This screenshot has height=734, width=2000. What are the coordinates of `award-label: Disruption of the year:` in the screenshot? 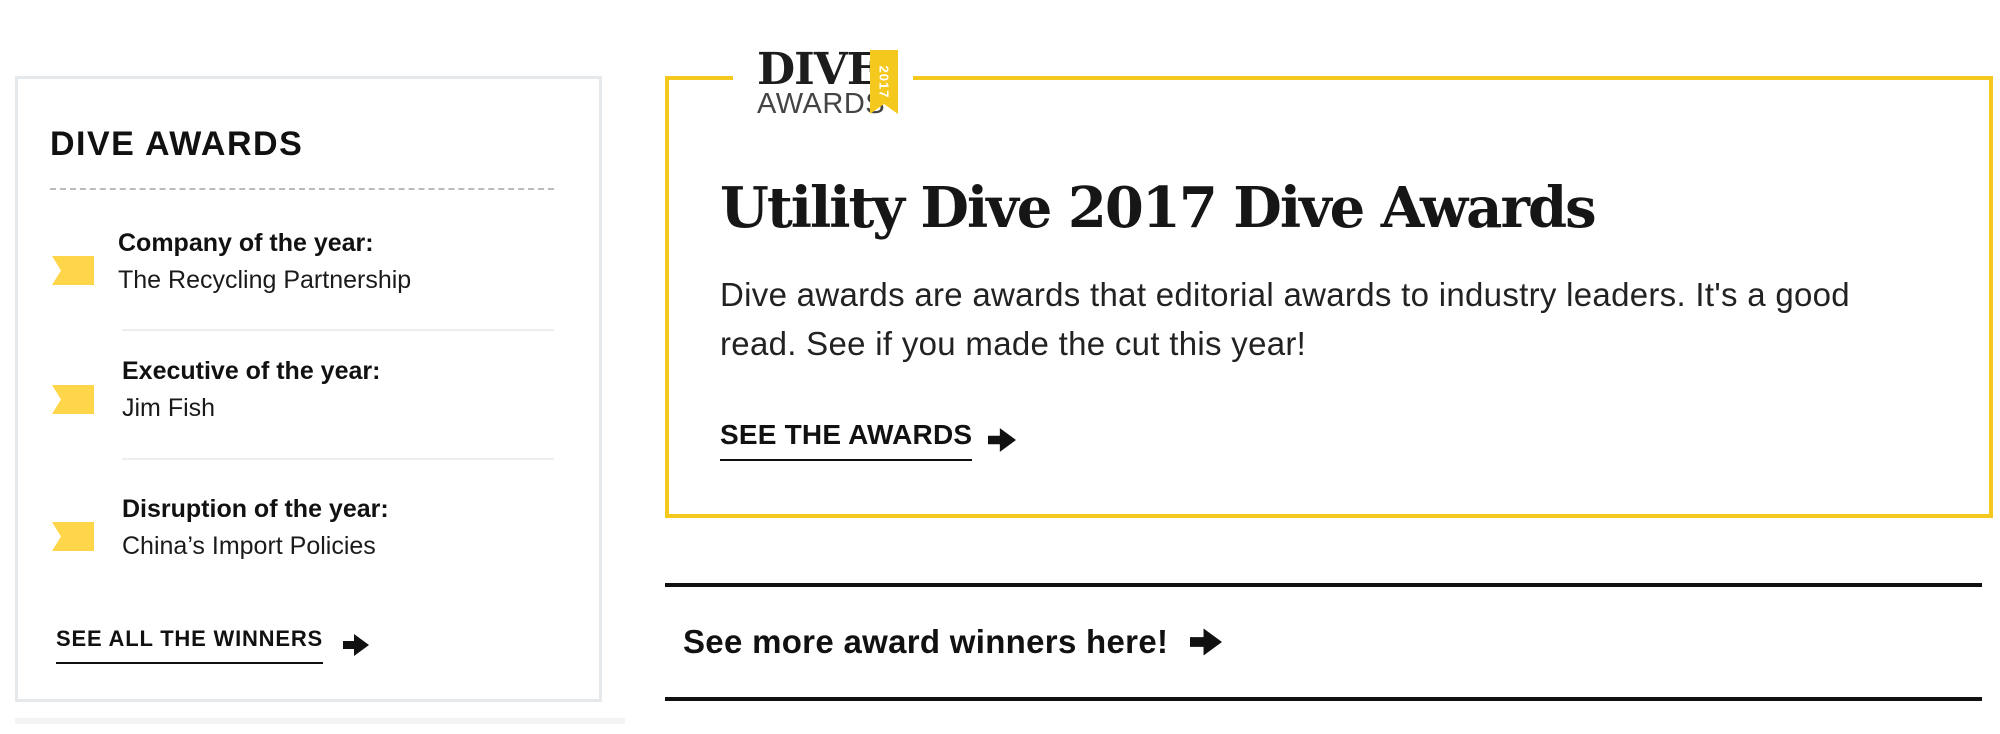 It's located at (255, 509).